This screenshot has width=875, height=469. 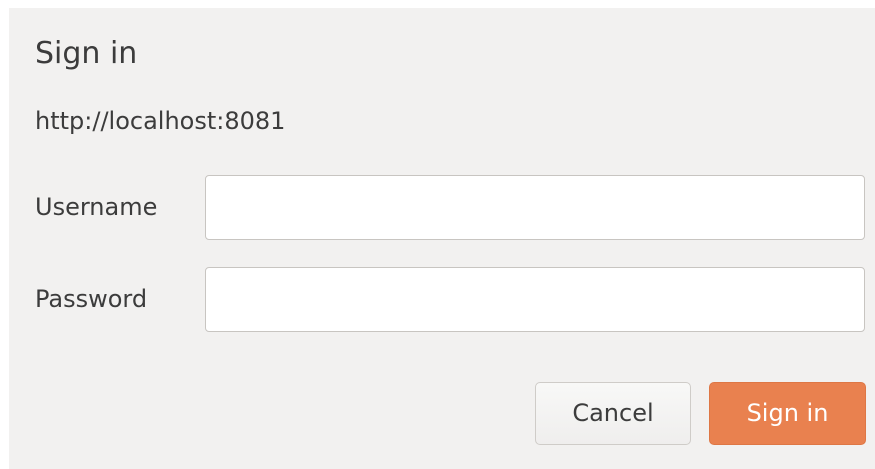 I want to click on username-input, so click(x=535, y=207).